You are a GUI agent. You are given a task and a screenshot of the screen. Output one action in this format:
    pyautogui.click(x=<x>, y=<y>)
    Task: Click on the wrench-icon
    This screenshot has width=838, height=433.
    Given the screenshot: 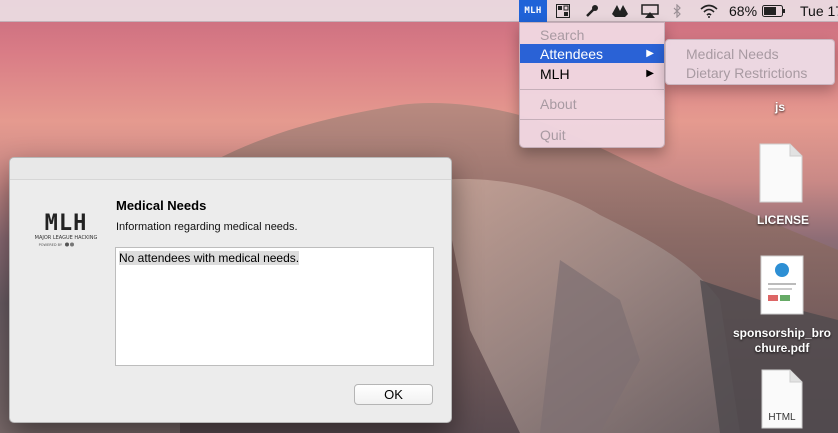 What is the action you would take?
    pyautogui.click(x=592, y=11)
    